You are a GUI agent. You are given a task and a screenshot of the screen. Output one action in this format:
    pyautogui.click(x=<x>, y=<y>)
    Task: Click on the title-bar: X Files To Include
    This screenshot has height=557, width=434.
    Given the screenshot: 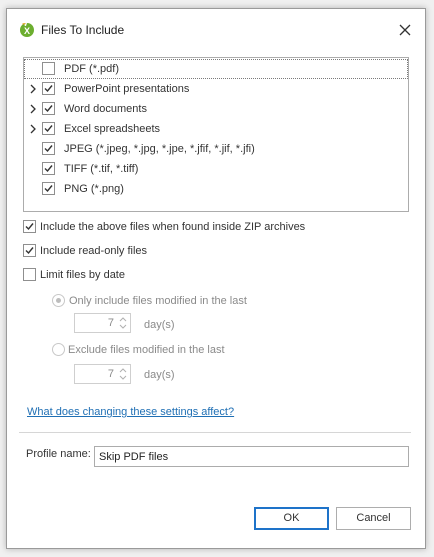 What is the action you would take?
    pyautogui.click(x=216, y=28)
    